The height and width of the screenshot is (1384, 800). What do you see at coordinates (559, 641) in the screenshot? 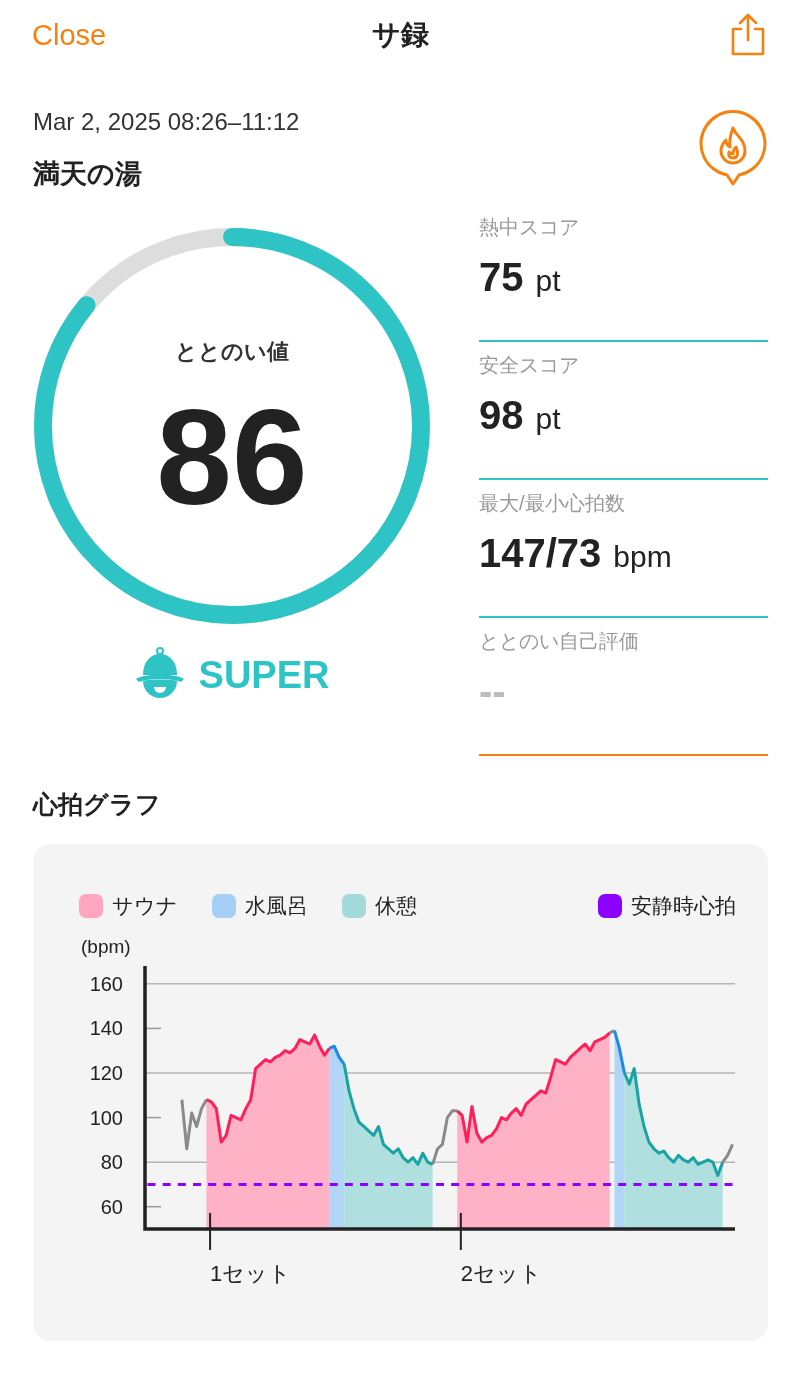
I see `stat-label: ととのい自己評価` at bounding box center [559, 641].